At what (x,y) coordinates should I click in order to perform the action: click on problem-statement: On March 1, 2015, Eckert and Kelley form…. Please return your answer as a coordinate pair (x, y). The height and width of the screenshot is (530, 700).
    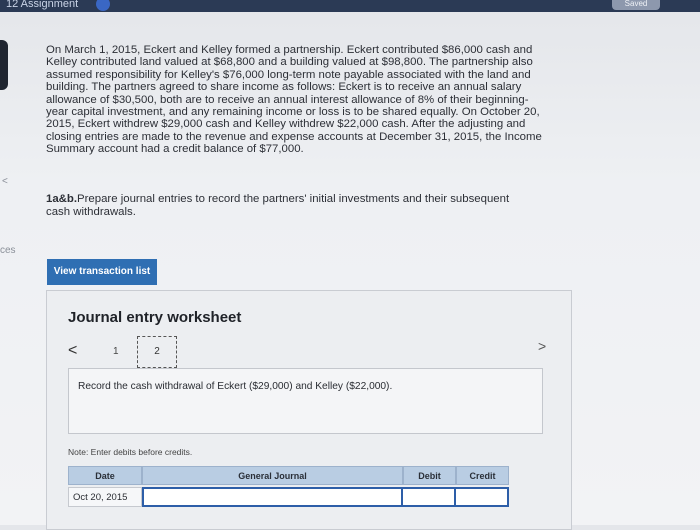
    Looking at the image, I should click on (294, 100).